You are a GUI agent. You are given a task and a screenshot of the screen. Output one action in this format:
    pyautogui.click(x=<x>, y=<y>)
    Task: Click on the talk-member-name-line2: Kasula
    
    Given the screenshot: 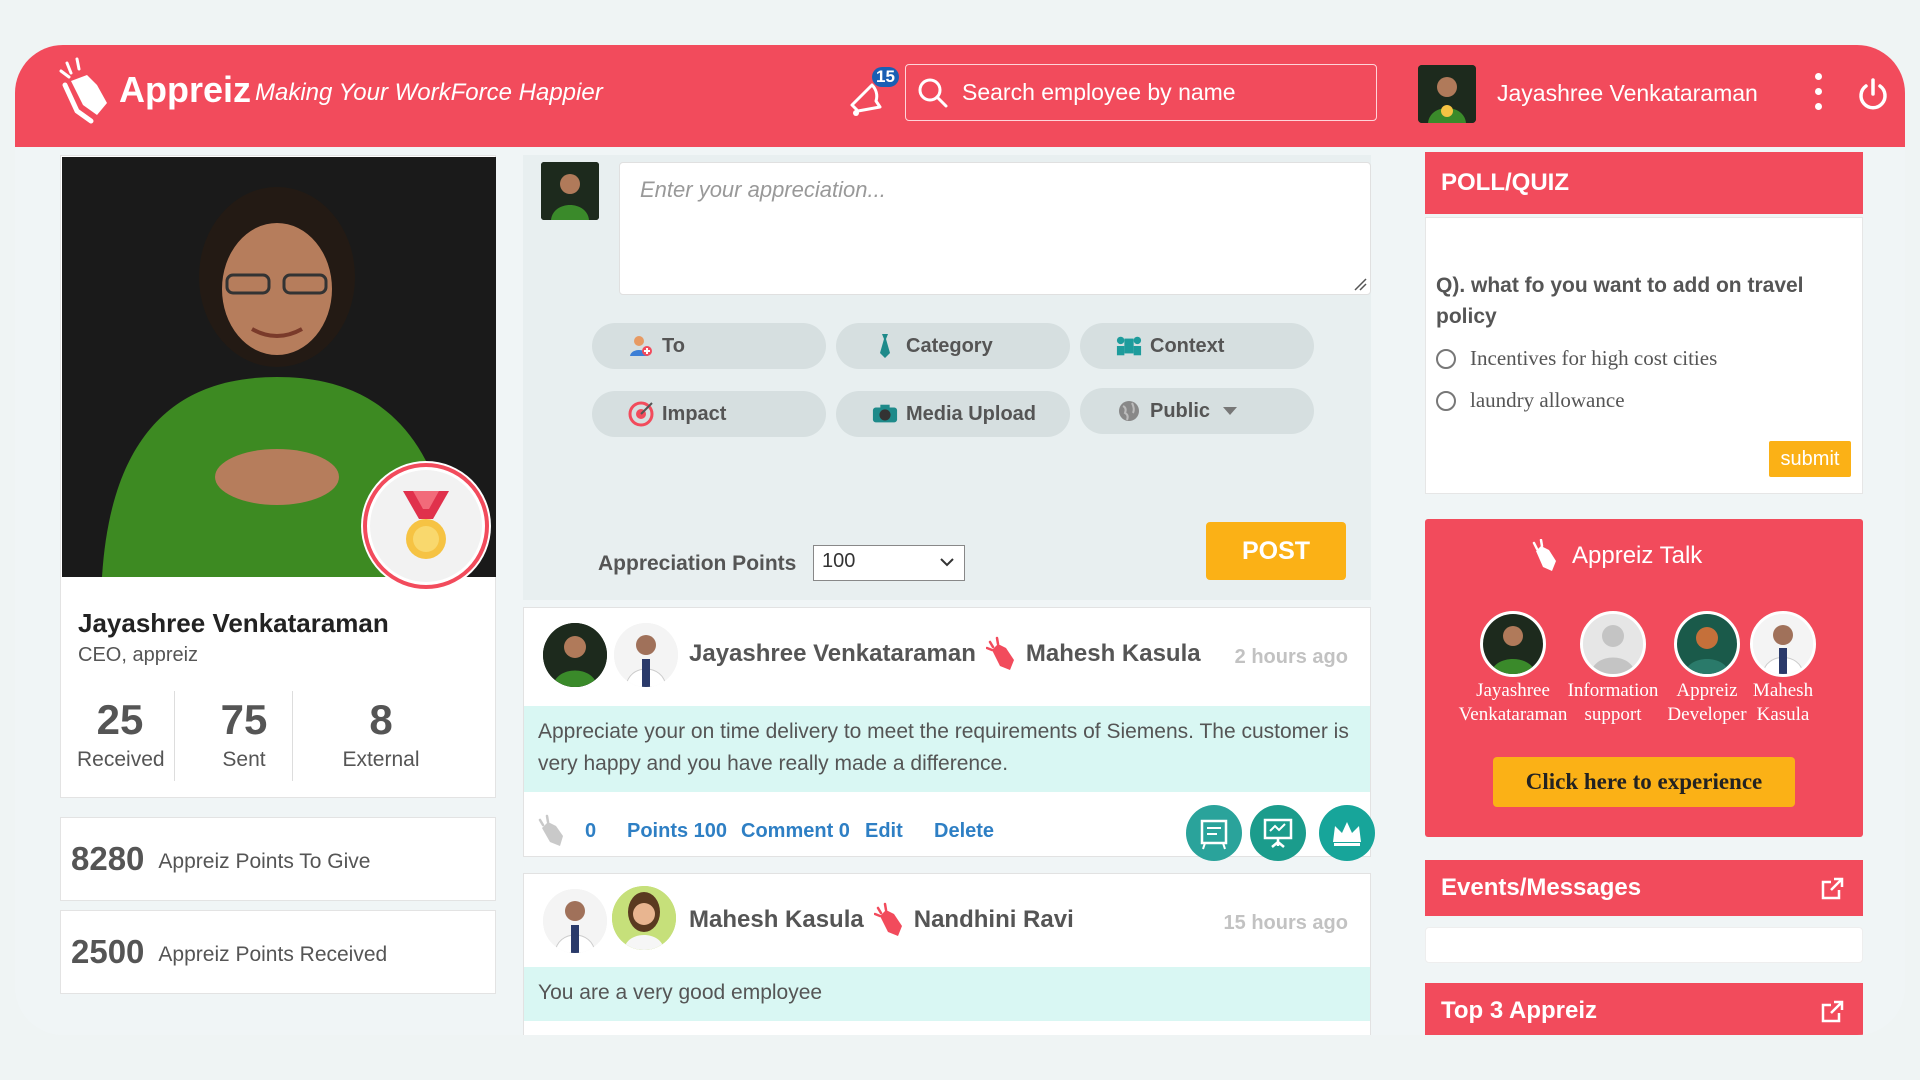 What is the action you would take?
    pyautogui.click(x=1783, y=714)
    